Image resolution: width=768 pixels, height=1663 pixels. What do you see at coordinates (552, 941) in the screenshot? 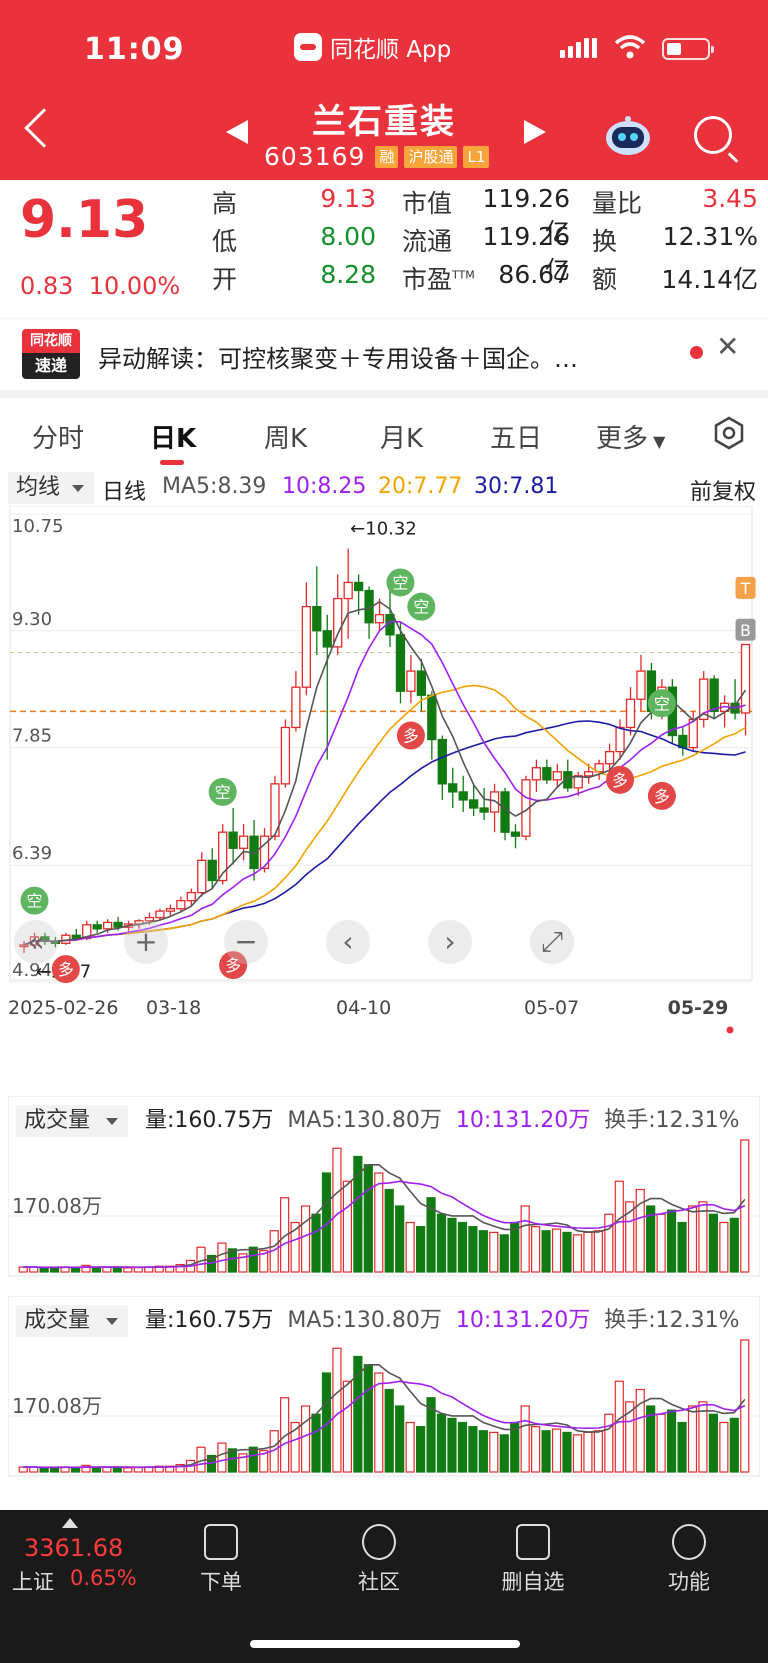
I see `fullscreen-icon: ⤢` at bounding box center [552, 941].